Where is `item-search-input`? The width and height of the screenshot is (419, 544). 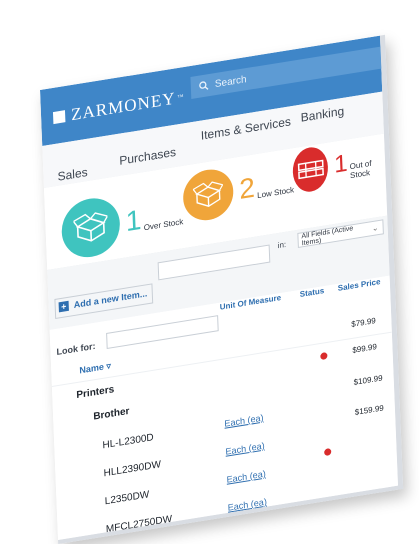
item-search-input is located at coordinates (214, 262).